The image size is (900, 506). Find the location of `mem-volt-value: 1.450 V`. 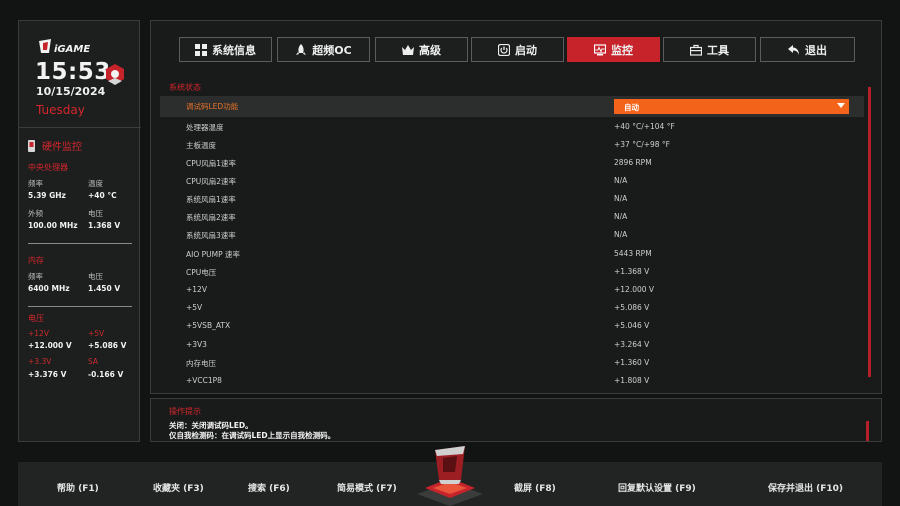

mem-volt-value: 1.450 V is located at coordinates (104, 288).